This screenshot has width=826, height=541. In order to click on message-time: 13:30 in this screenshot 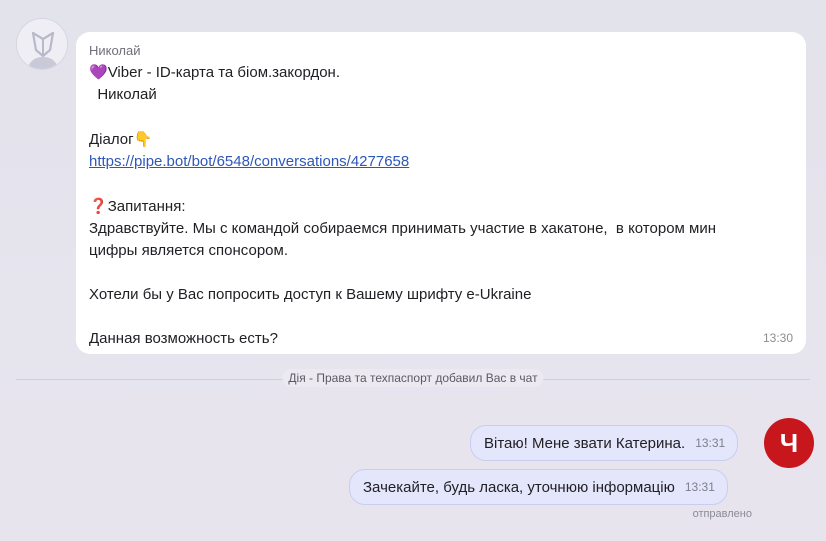, I will do `click(777, 338)`.